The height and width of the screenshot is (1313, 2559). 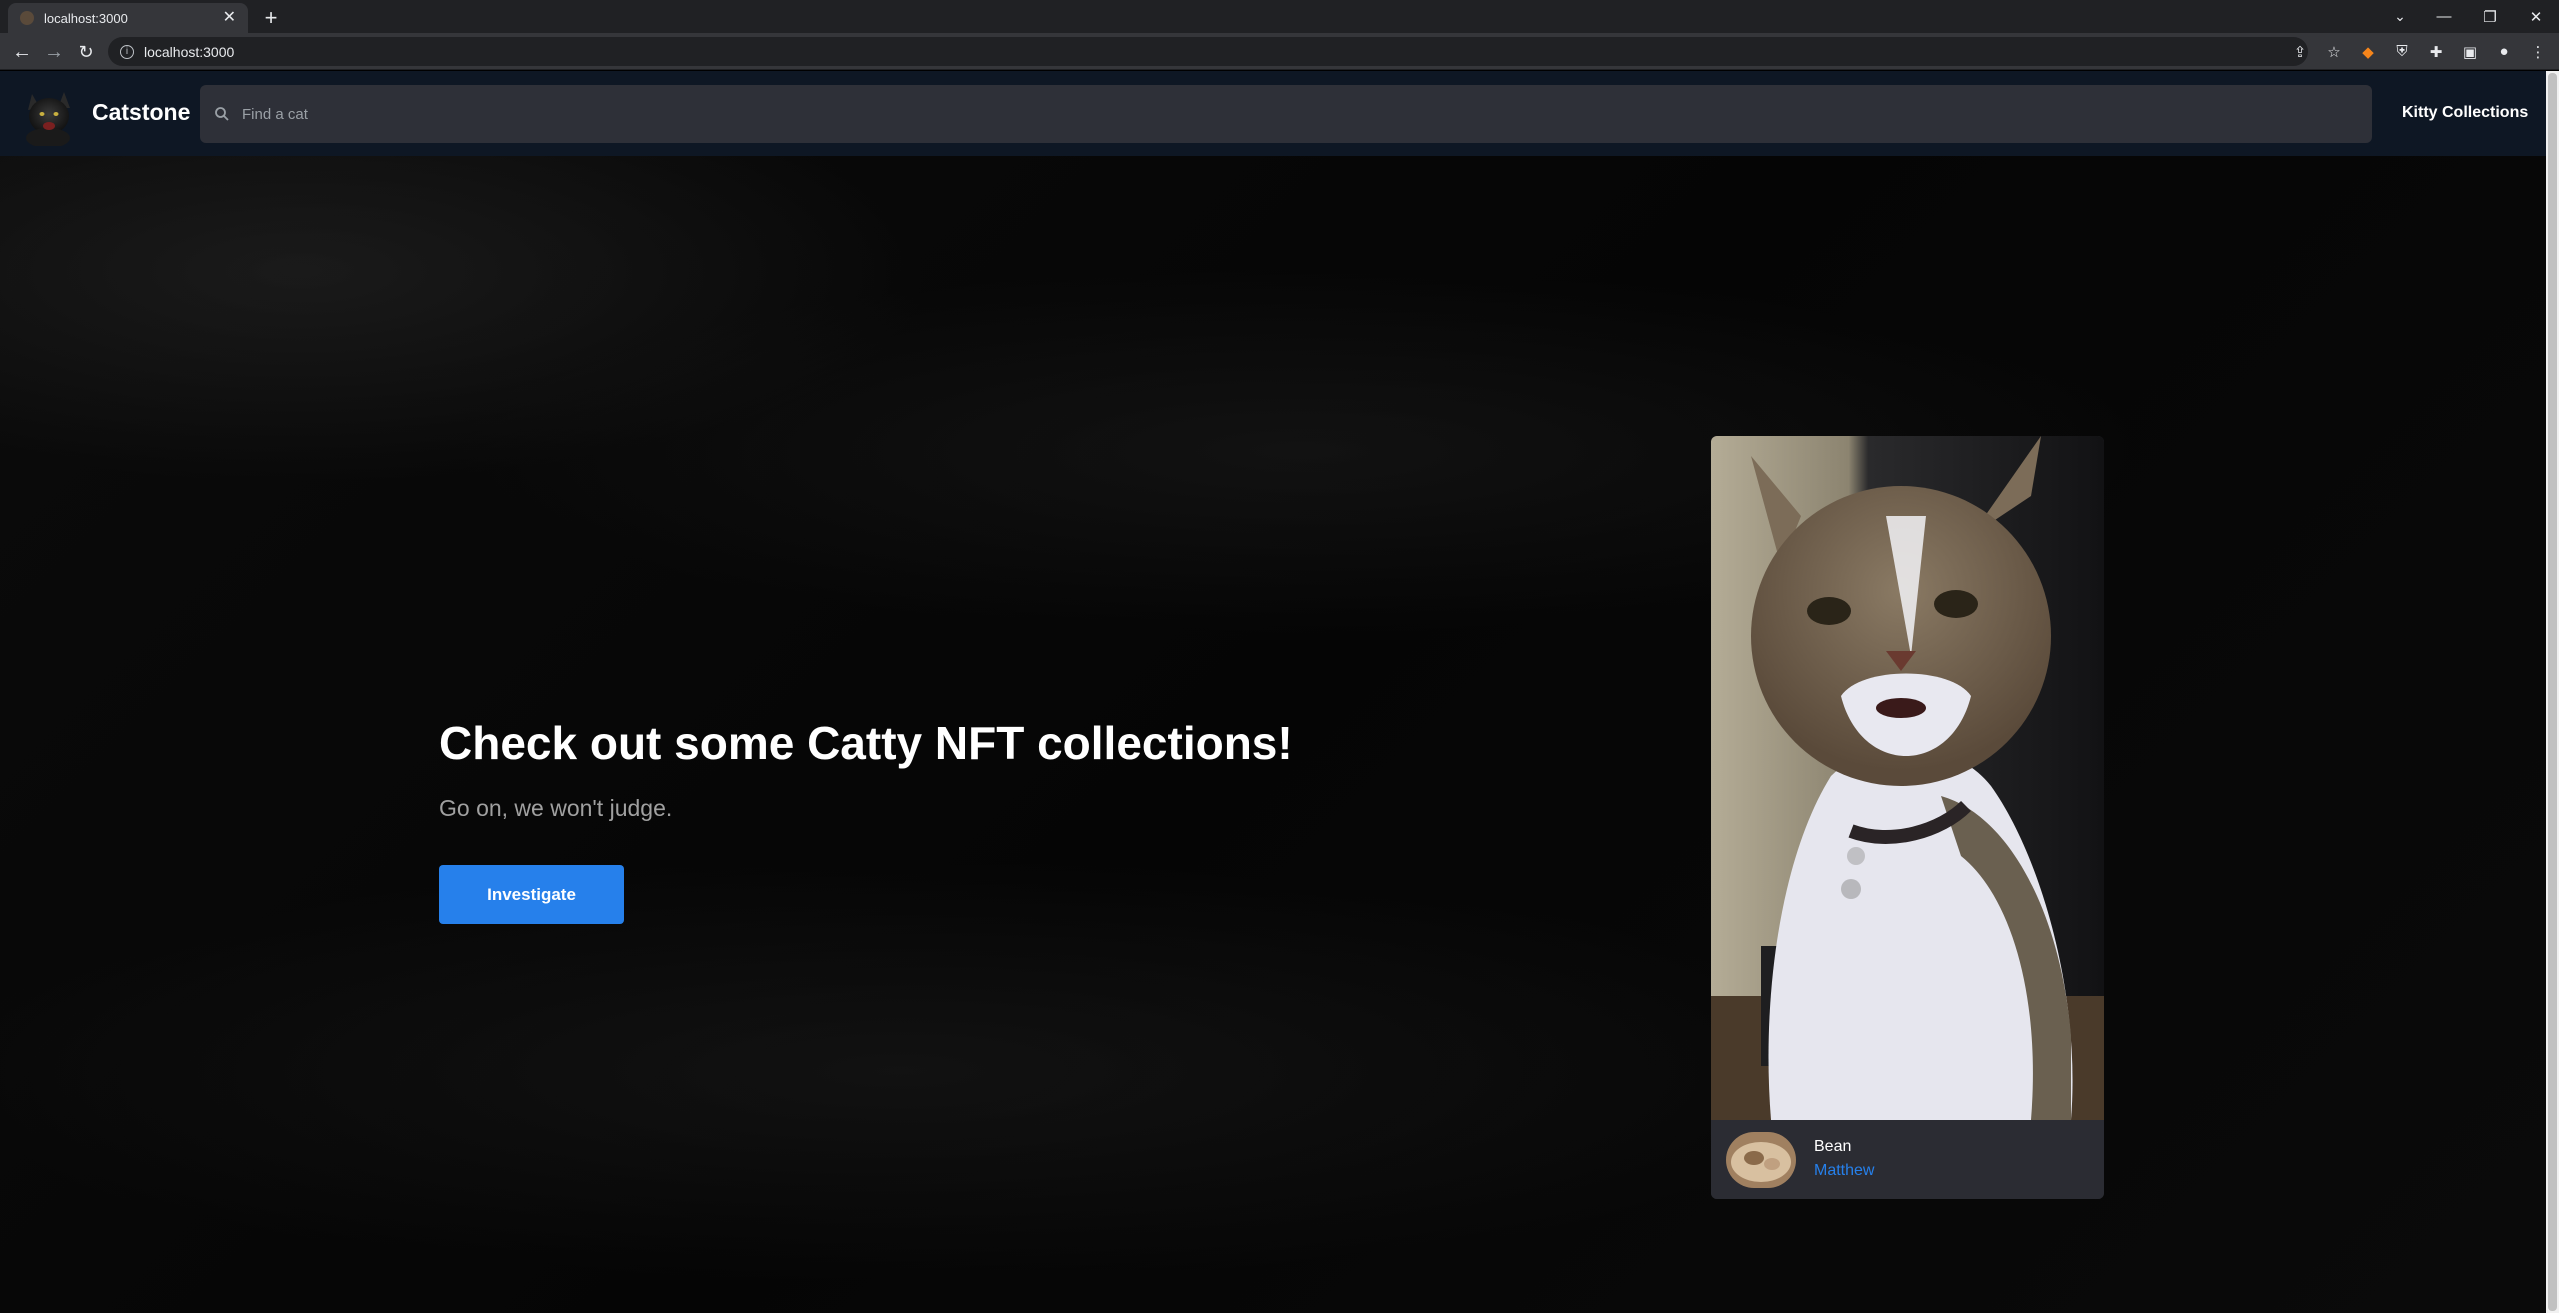 What do you see at coordinates (2444, 16) in the screenshot?
I see `minimize-icon: —` at bounding box center [2444, 16].